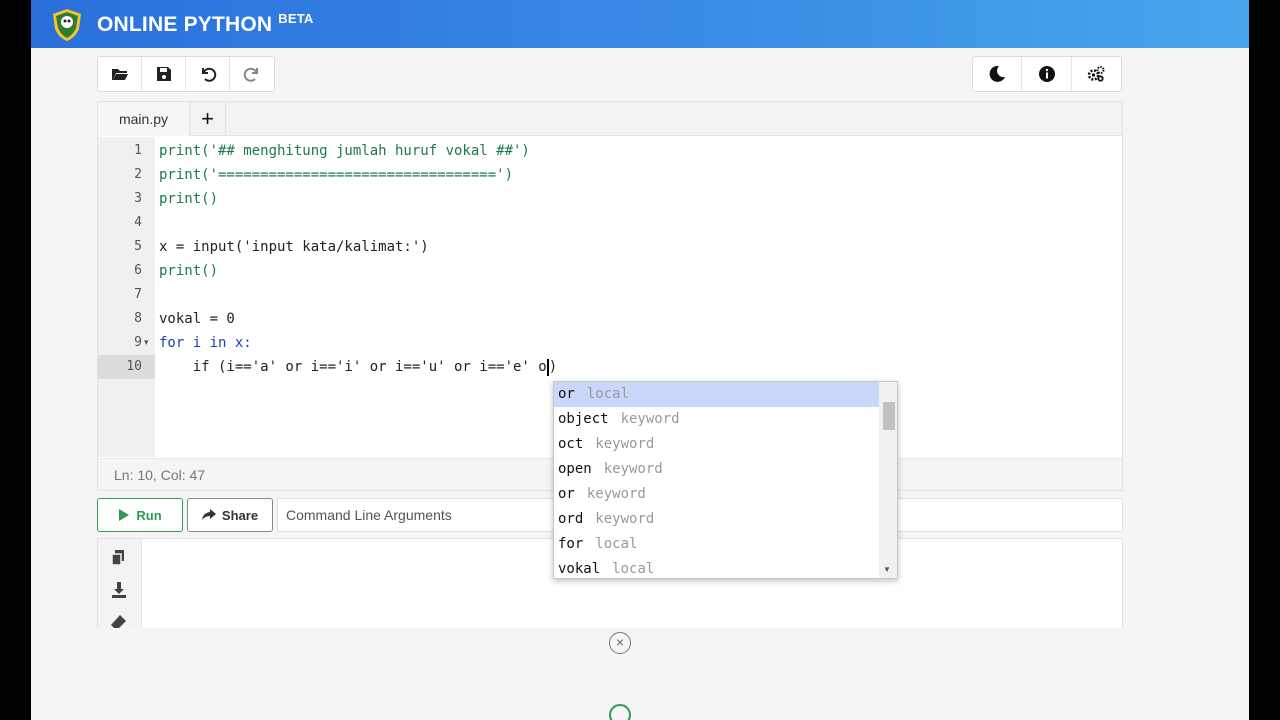 Image resolution: width=1280 pixels, height=720 pixels. I want to click on autocomplete-item: vokal local, so click(716, 569).